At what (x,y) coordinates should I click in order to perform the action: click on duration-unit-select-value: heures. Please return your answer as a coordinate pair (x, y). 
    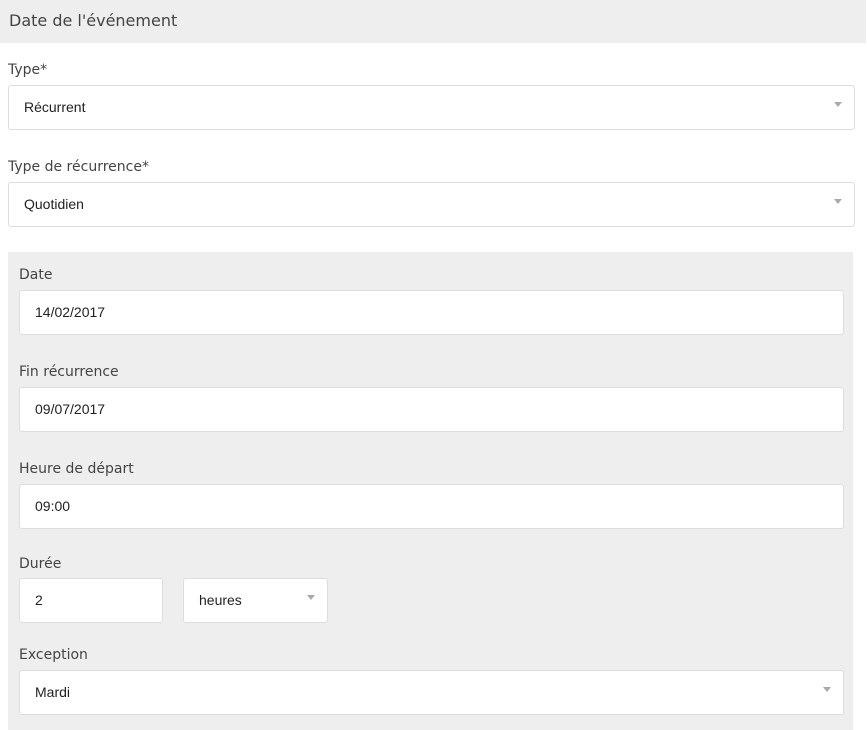
    Looking at the image, I should click on (220, 600).